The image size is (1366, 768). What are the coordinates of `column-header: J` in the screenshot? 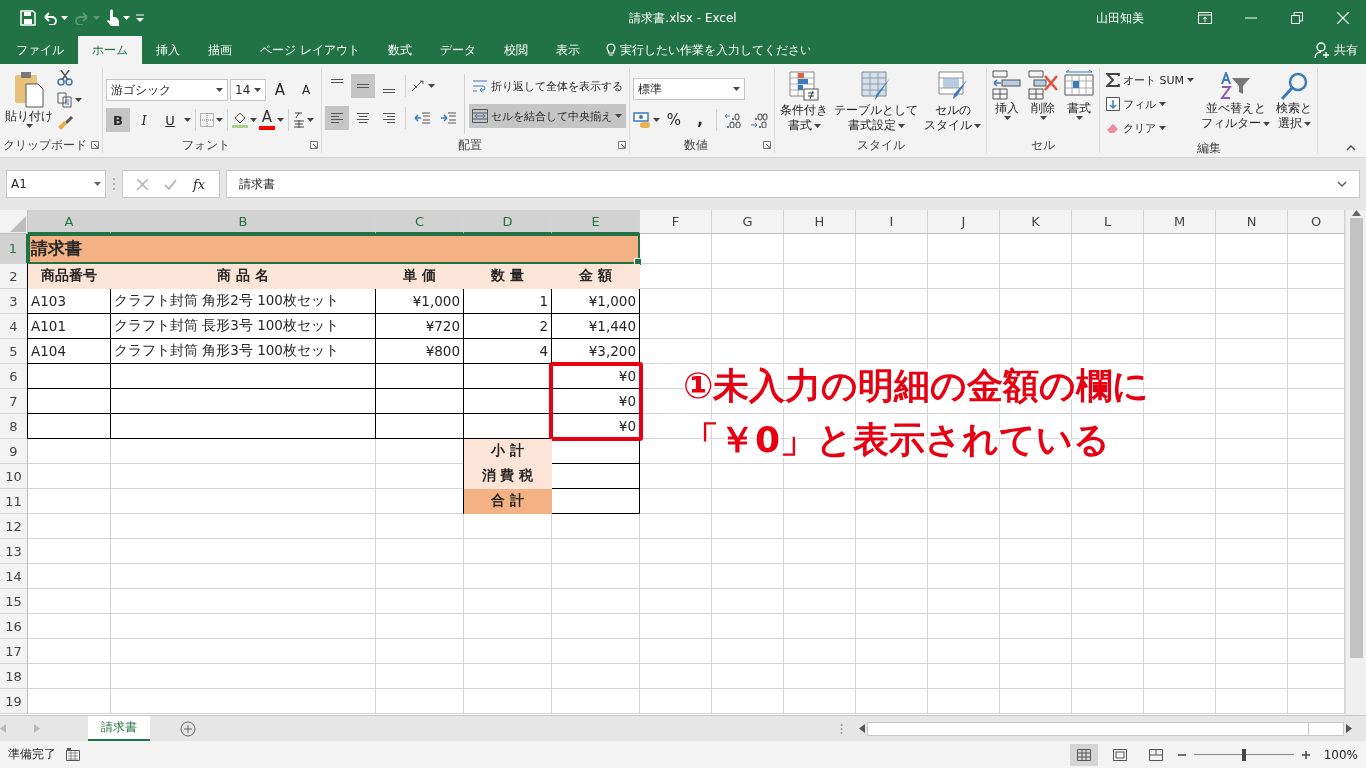 It's located at (964, 222).